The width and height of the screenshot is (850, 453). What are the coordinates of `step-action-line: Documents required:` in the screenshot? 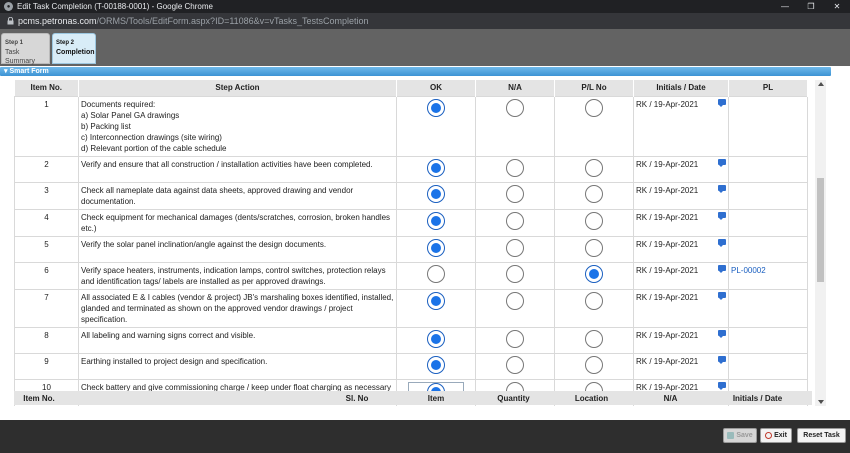 It's located at (118, 104).